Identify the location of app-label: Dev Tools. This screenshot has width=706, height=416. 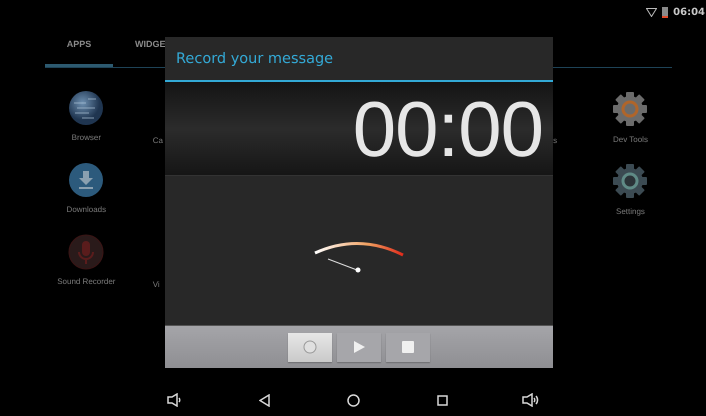
(630, 139).